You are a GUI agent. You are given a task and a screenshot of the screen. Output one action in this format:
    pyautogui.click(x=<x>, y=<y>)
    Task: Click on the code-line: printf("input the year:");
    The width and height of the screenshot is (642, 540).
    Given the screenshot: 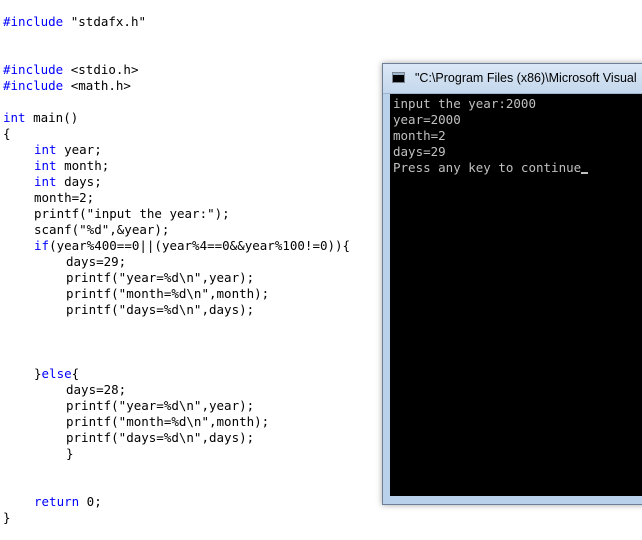 What is the action you would take?
    pyautogui.click(x=132, y=214)
    